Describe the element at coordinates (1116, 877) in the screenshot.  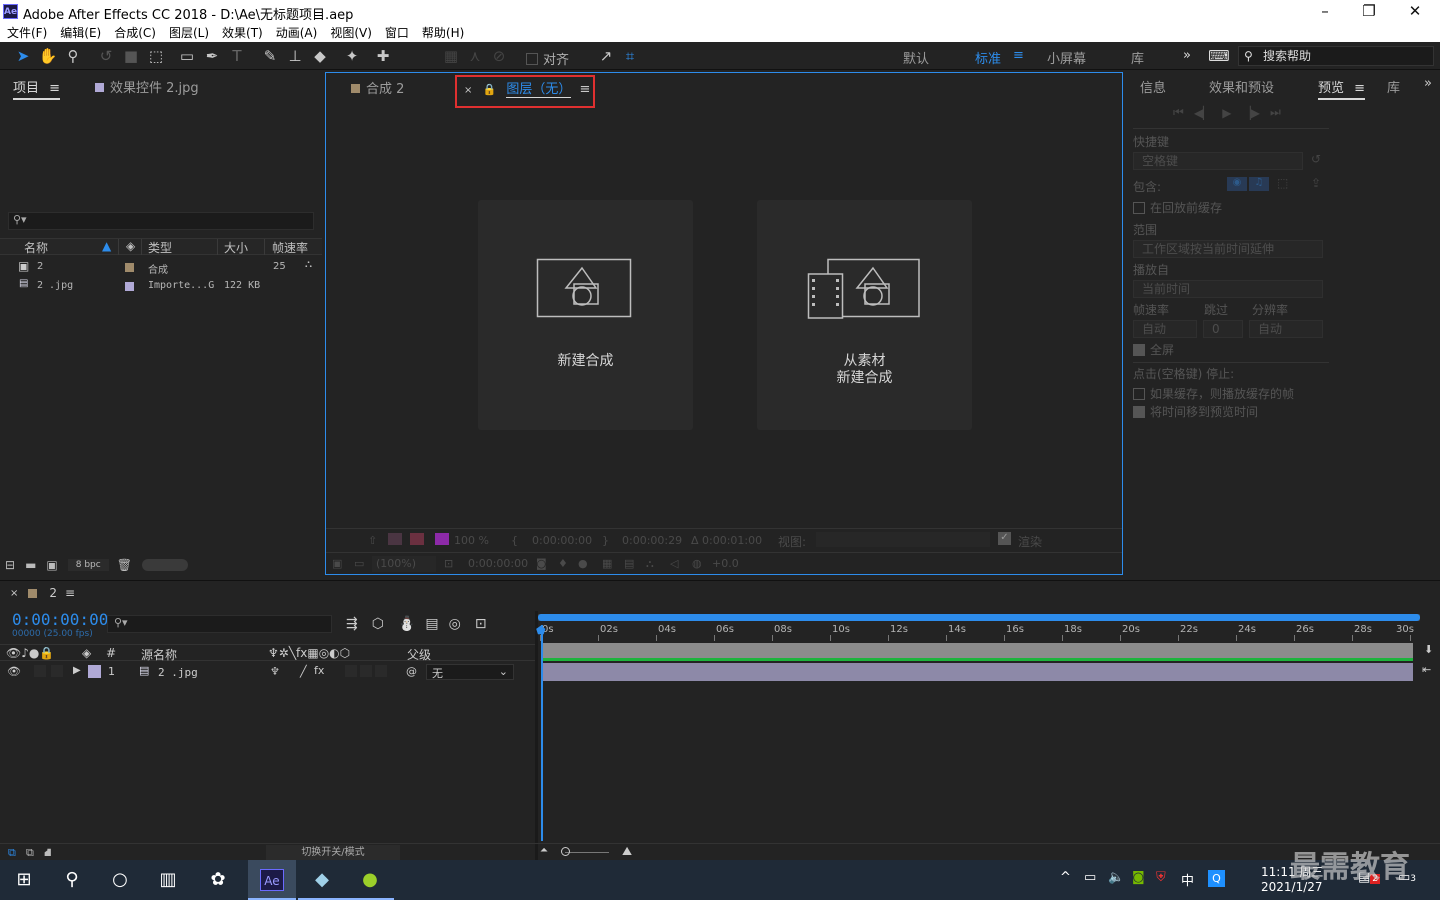
I see `volume-icon: 🔈` at that location.